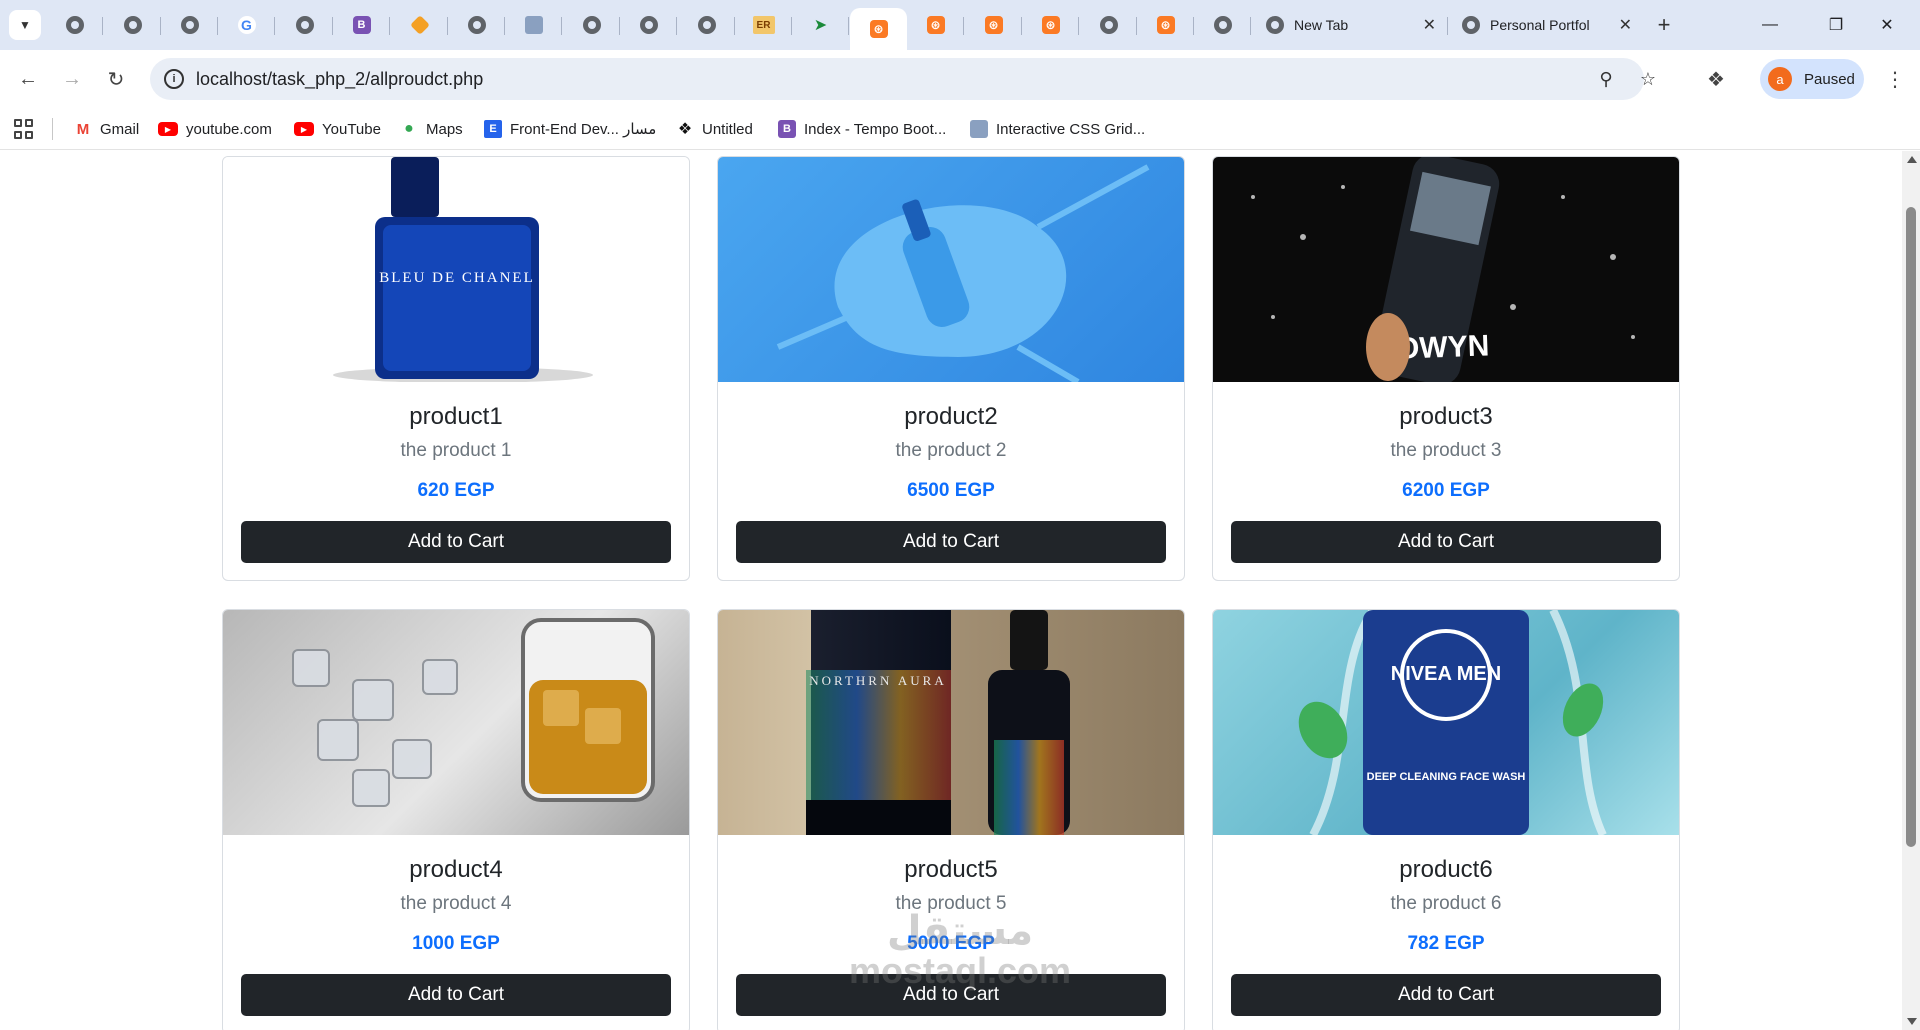 This screenshot has width=1920, height=1030. What do you see at coordinates (1446, 869) in the screenshot?
I see `product-title: product6` at bounding box center [1446, 869].